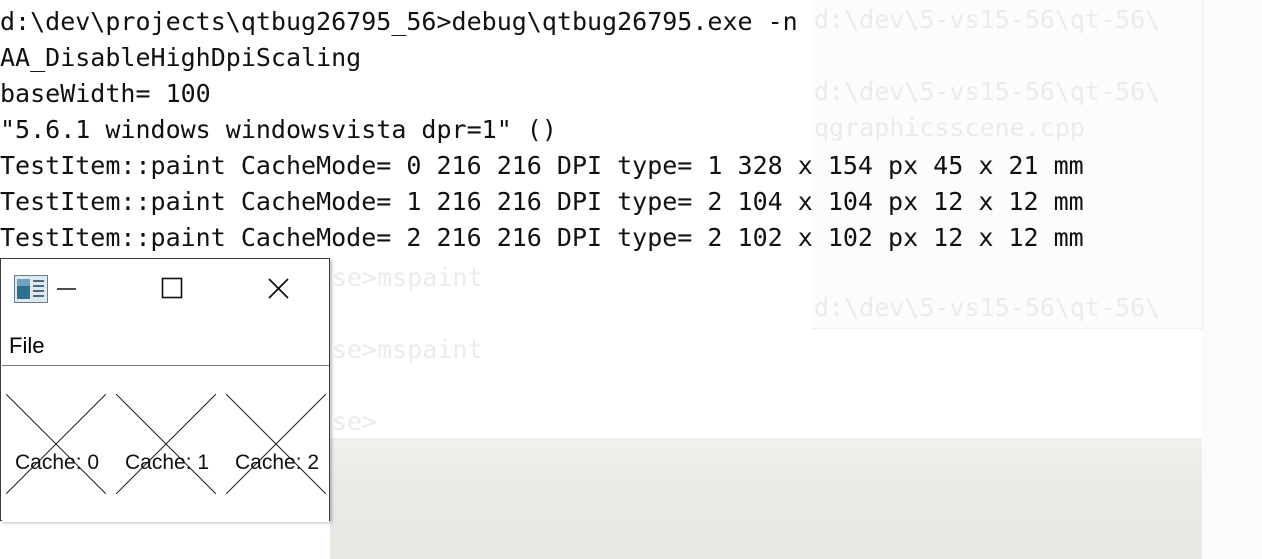  What do you see at coordinates (57, 462) in the screenshot?
I see `cache-item-label: Cache: 0` at bounding box center [57, 462].